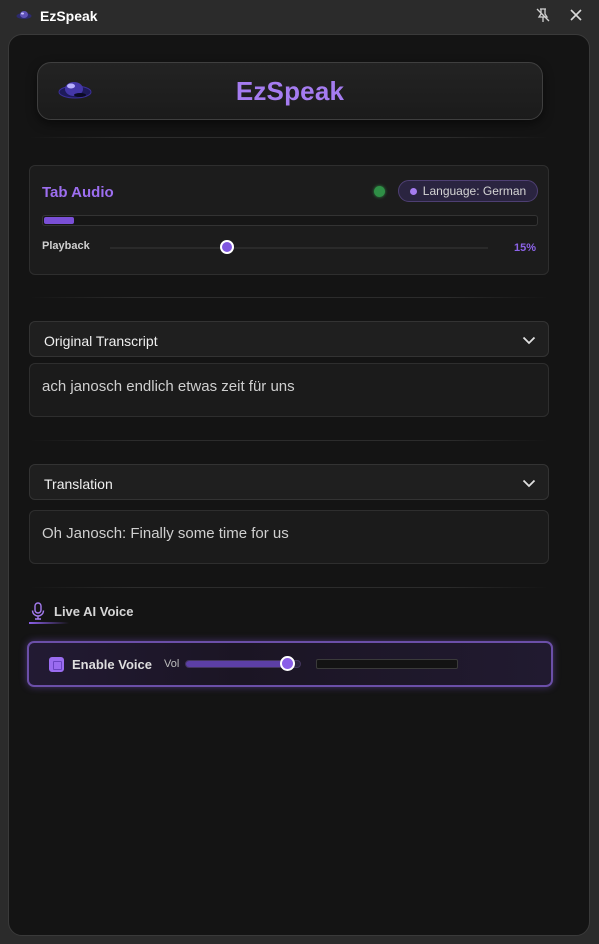 This screenshot has height=944, width=599. I want to click on section-underline, so click(49, 623).